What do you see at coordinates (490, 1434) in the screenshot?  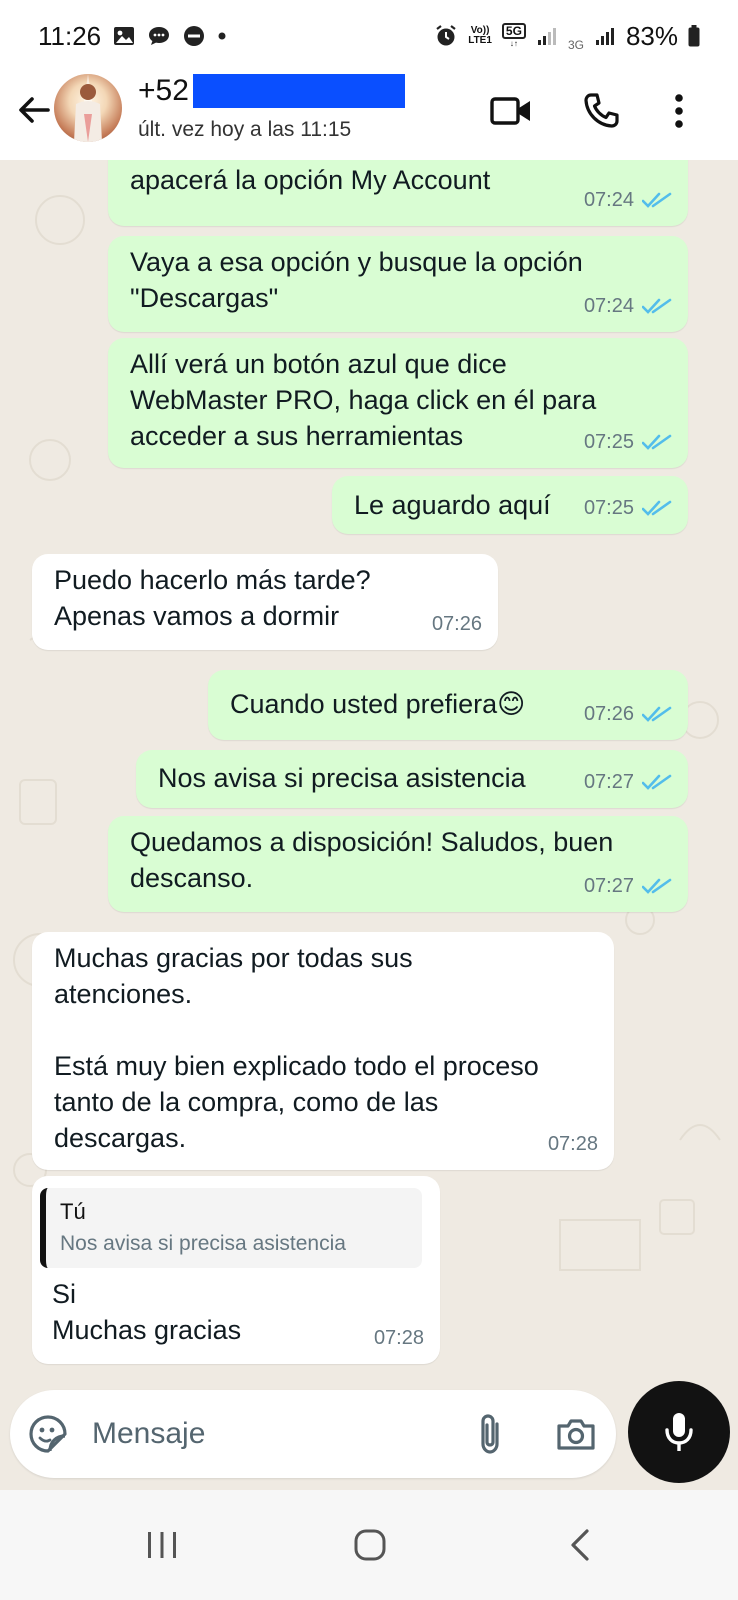 I see `attach-icon` at bounding box center [490, 1434].